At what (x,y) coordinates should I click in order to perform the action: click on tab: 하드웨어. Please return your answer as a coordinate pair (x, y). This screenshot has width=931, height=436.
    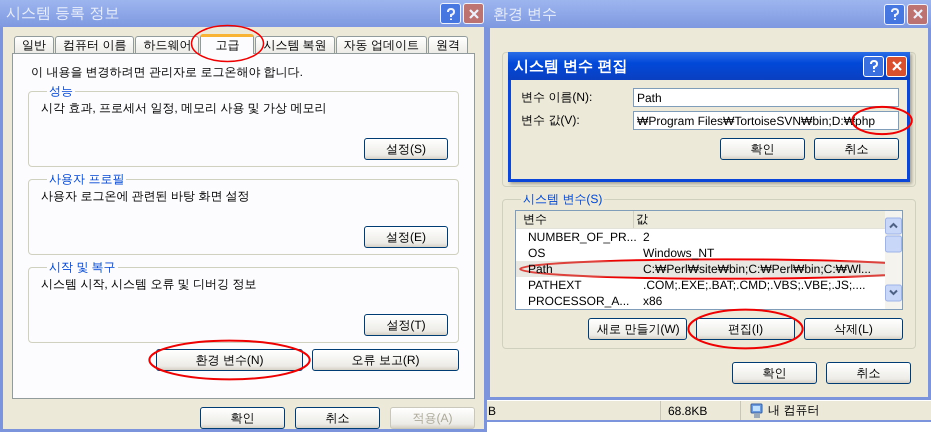
    Looking at the image, I should click on (167, 44).